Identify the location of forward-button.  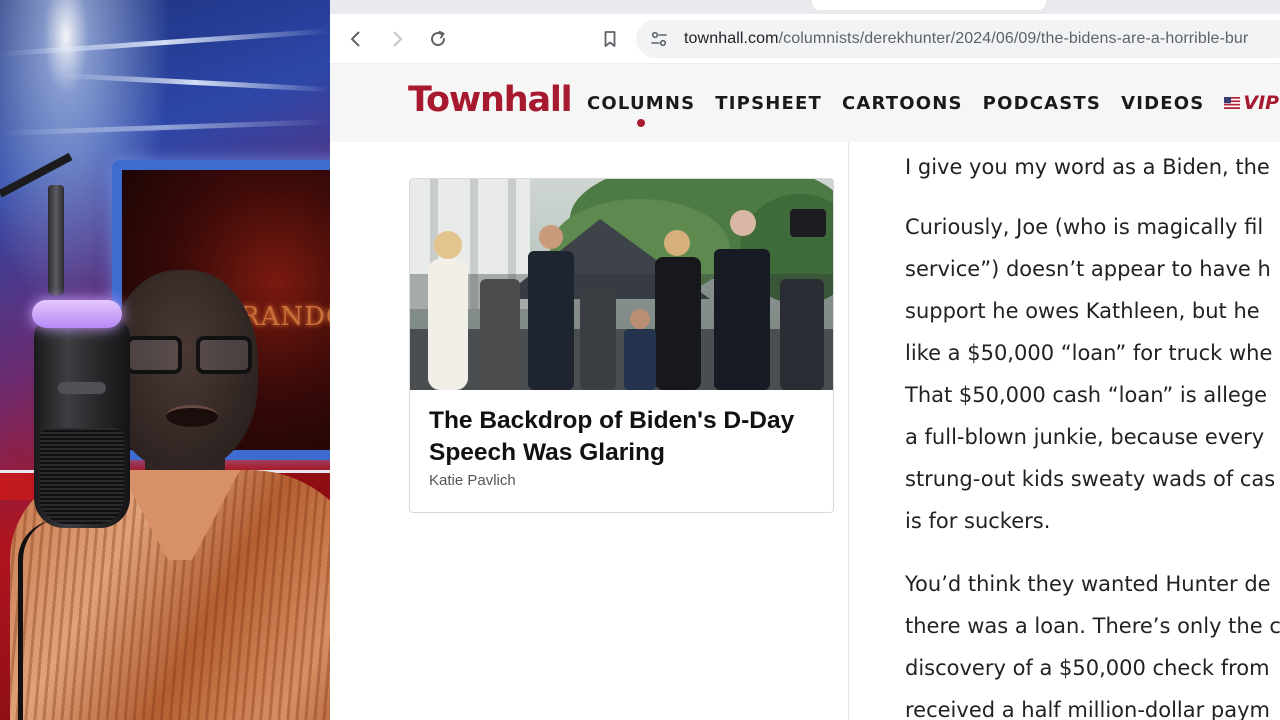
(397, 39).